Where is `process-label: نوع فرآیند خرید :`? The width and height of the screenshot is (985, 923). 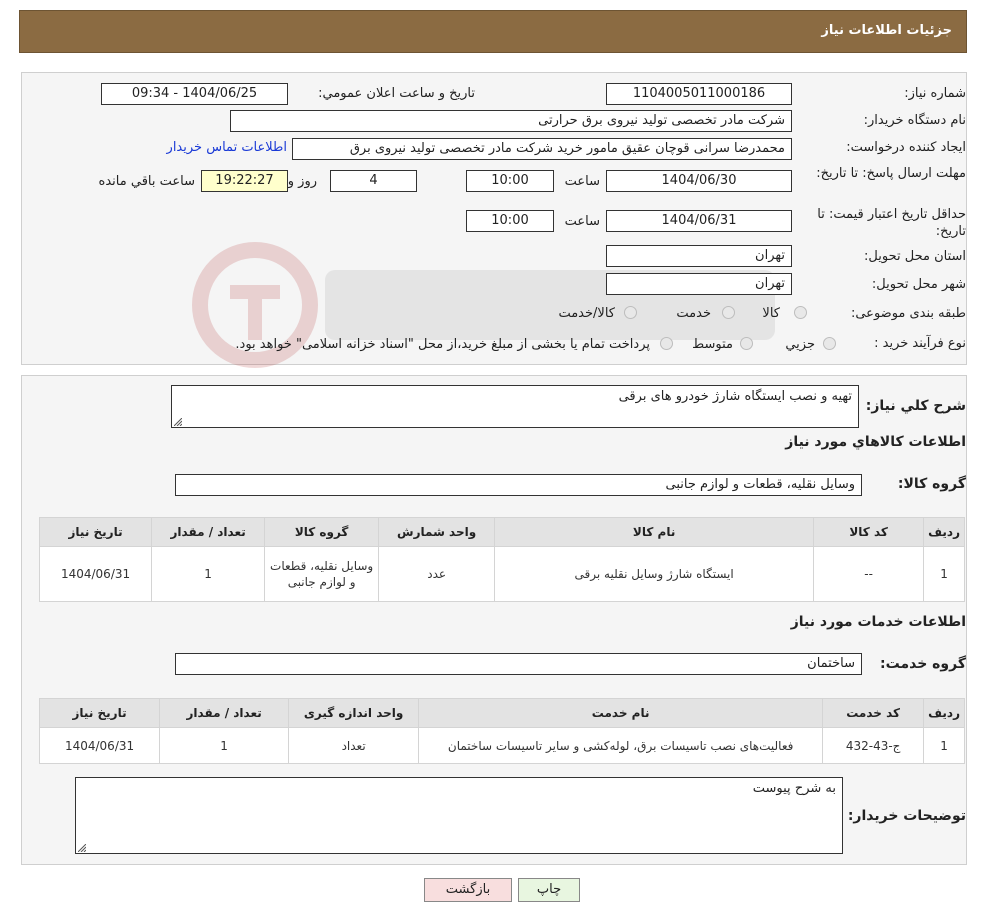
process-label: نوع فرآیند خرید : is located at coordinates (920, 343).